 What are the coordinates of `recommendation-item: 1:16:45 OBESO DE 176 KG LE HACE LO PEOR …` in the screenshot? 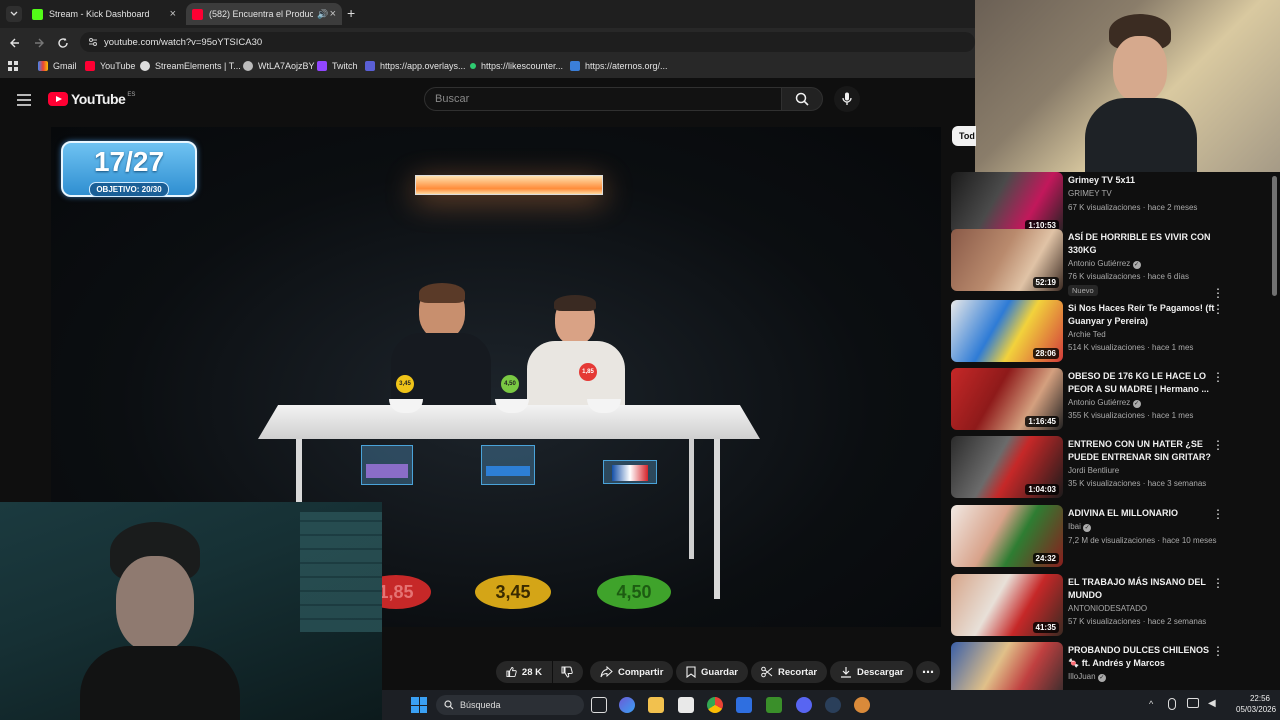 It's located at (1110, 400).